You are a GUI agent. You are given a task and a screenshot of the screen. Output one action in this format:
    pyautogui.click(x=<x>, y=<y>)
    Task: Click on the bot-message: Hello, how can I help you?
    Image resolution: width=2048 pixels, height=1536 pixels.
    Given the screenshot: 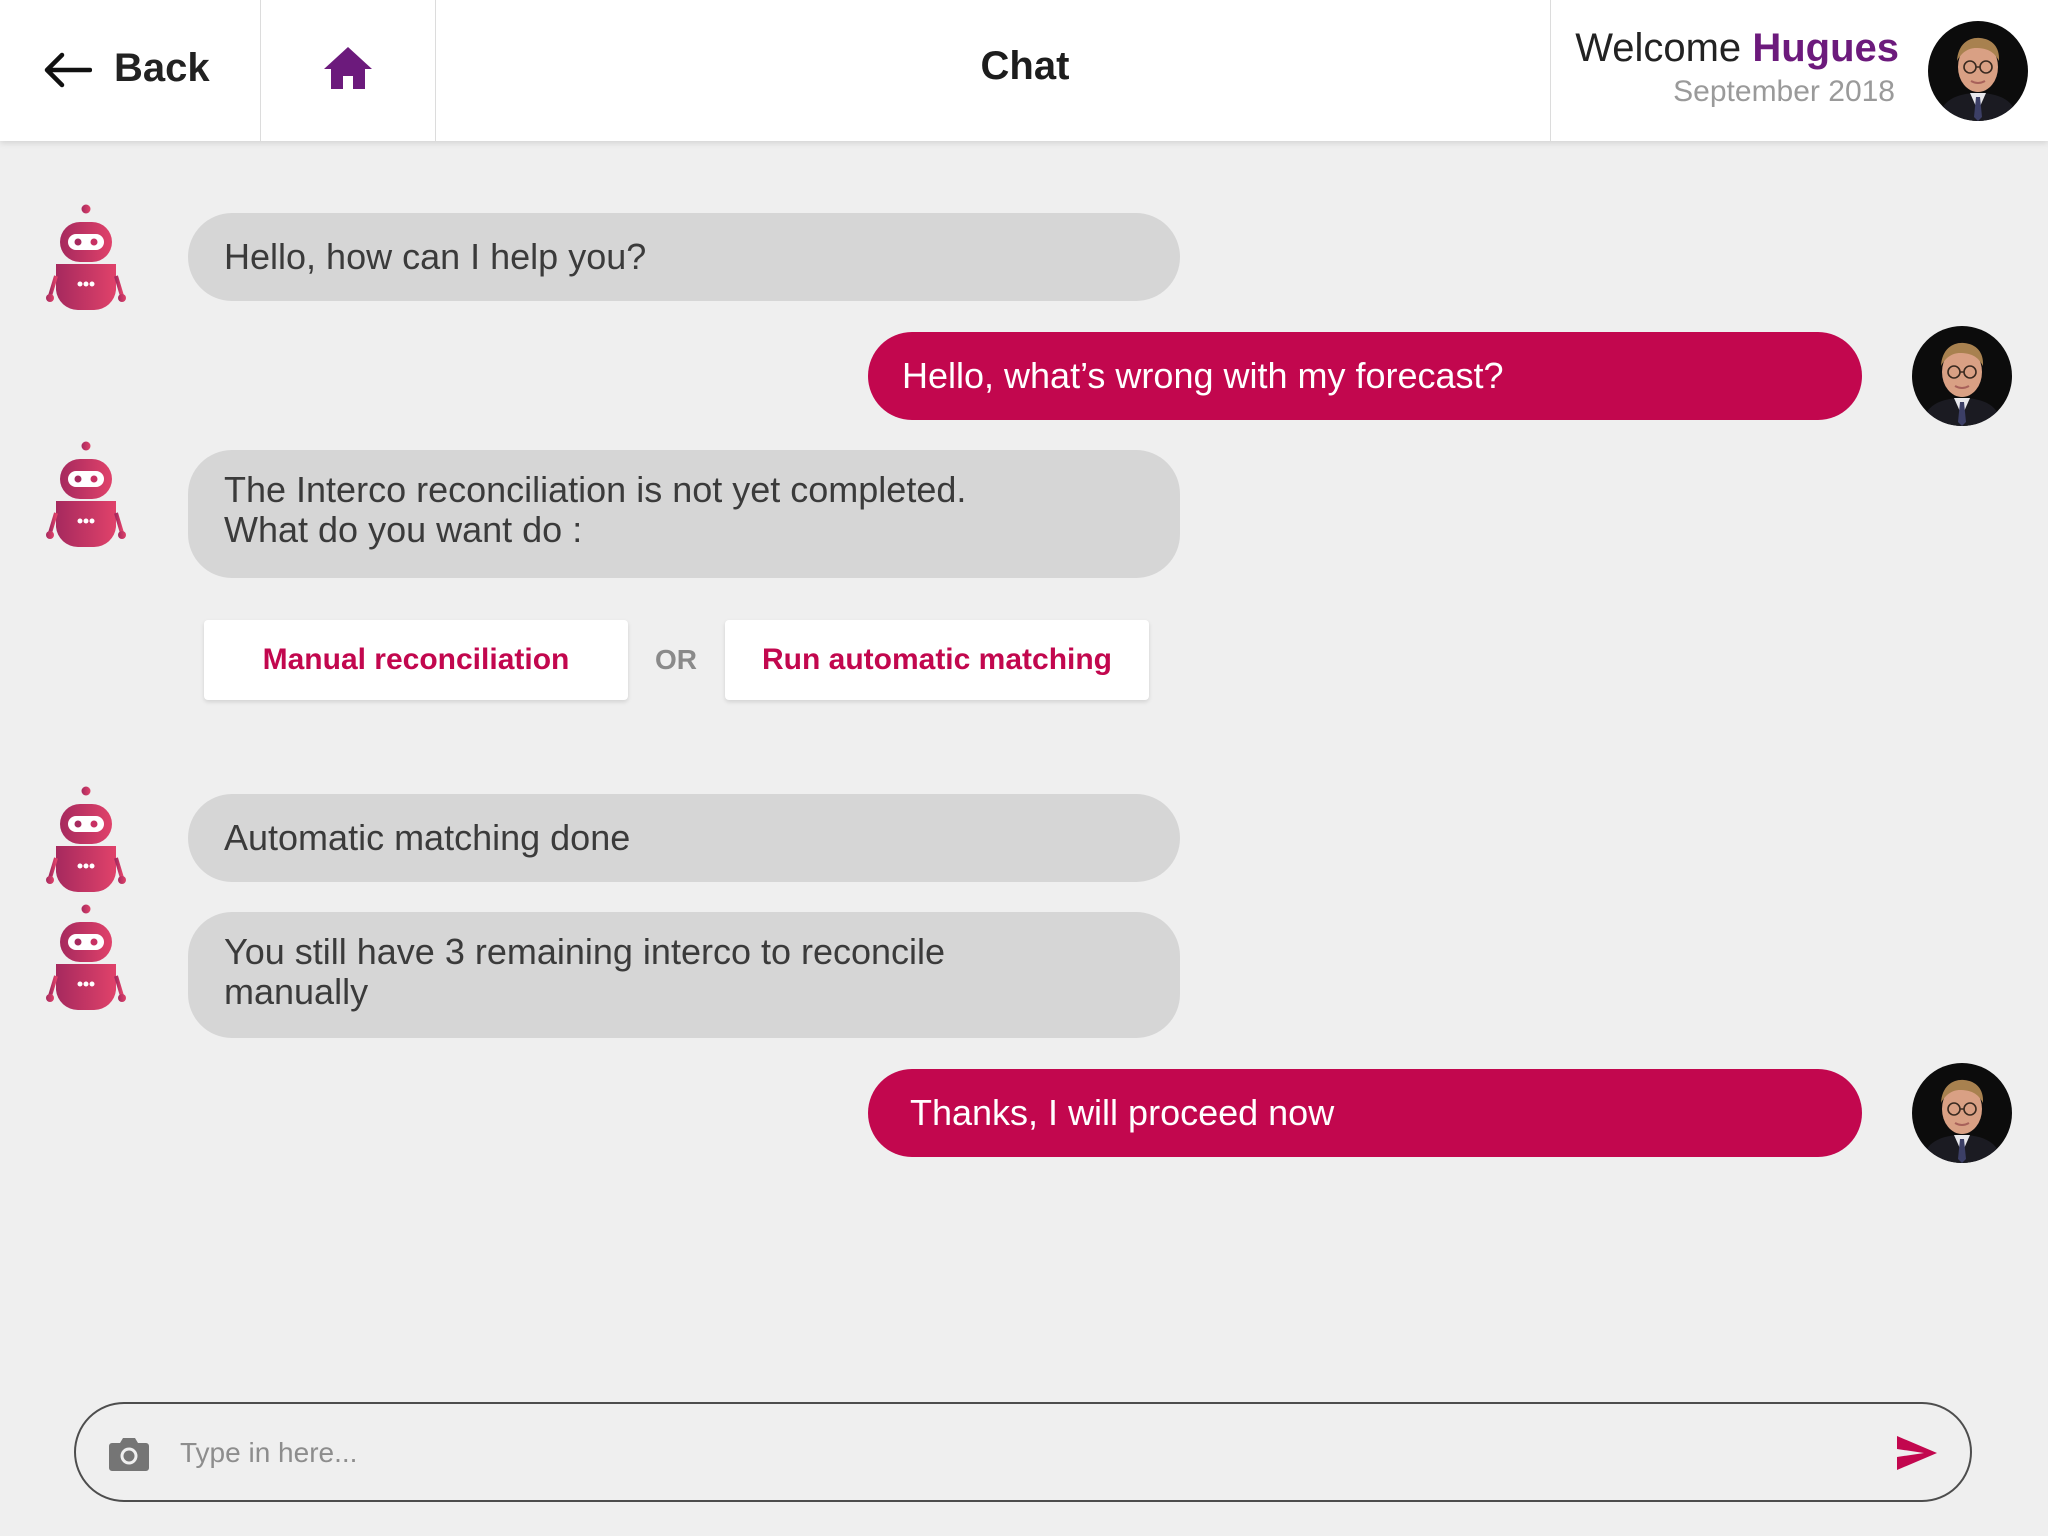 What is the action you would take?
    pyautogui.click(x=684, y=257)
    